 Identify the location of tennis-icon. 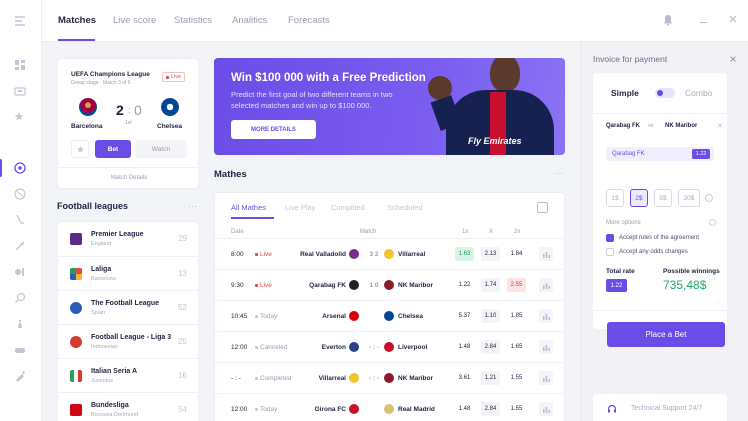
(20, 298).